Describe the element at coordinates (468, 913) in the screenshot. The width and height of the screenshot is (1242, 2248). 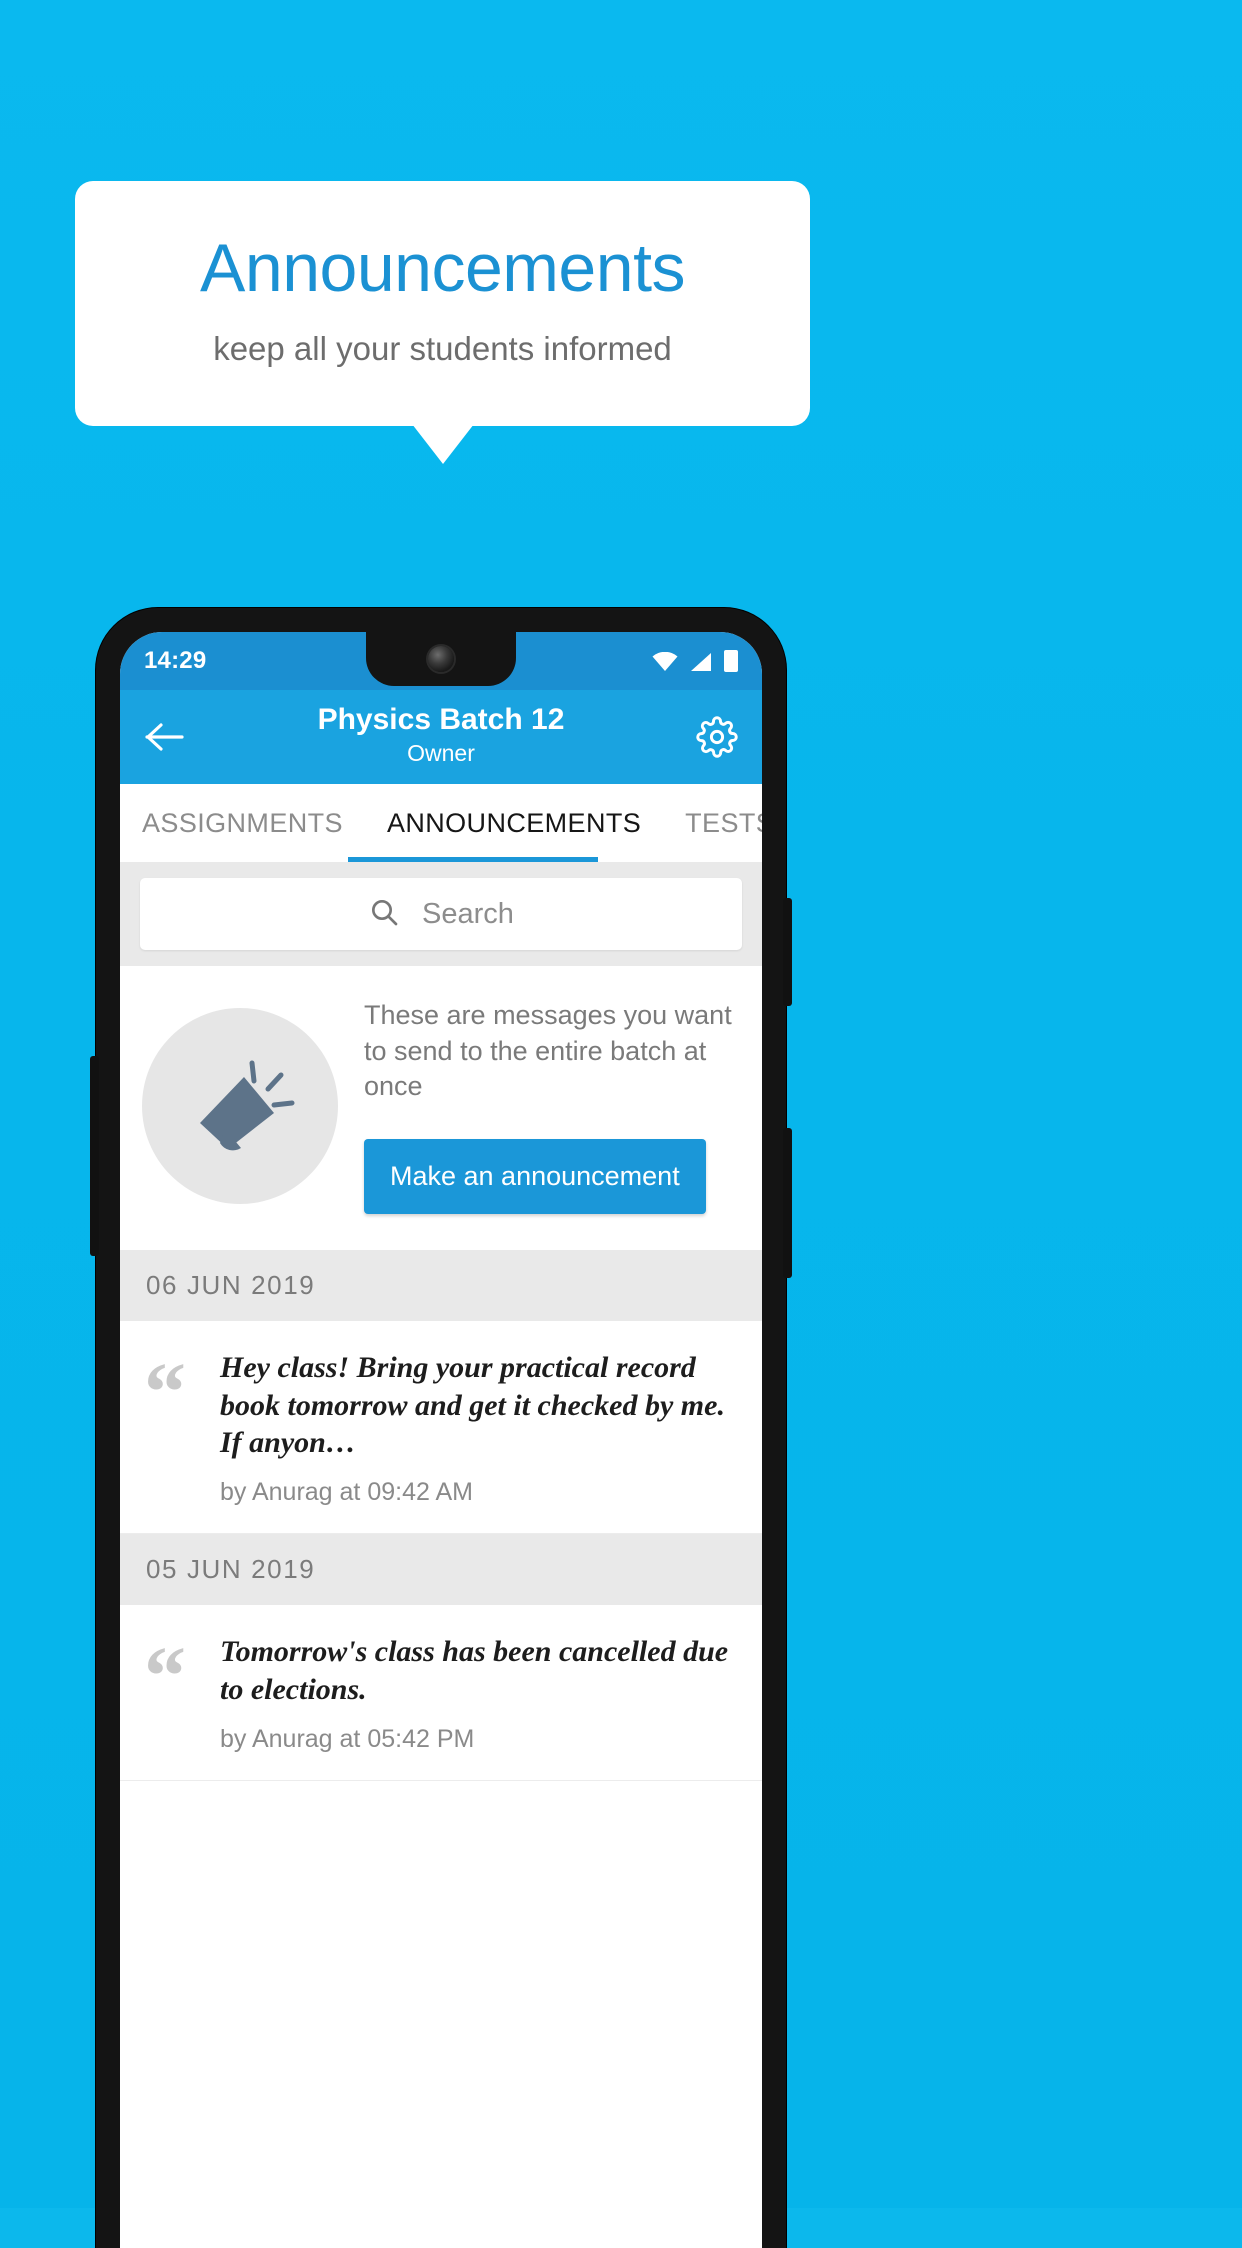
I see `search-placeholder: Search` at that location.